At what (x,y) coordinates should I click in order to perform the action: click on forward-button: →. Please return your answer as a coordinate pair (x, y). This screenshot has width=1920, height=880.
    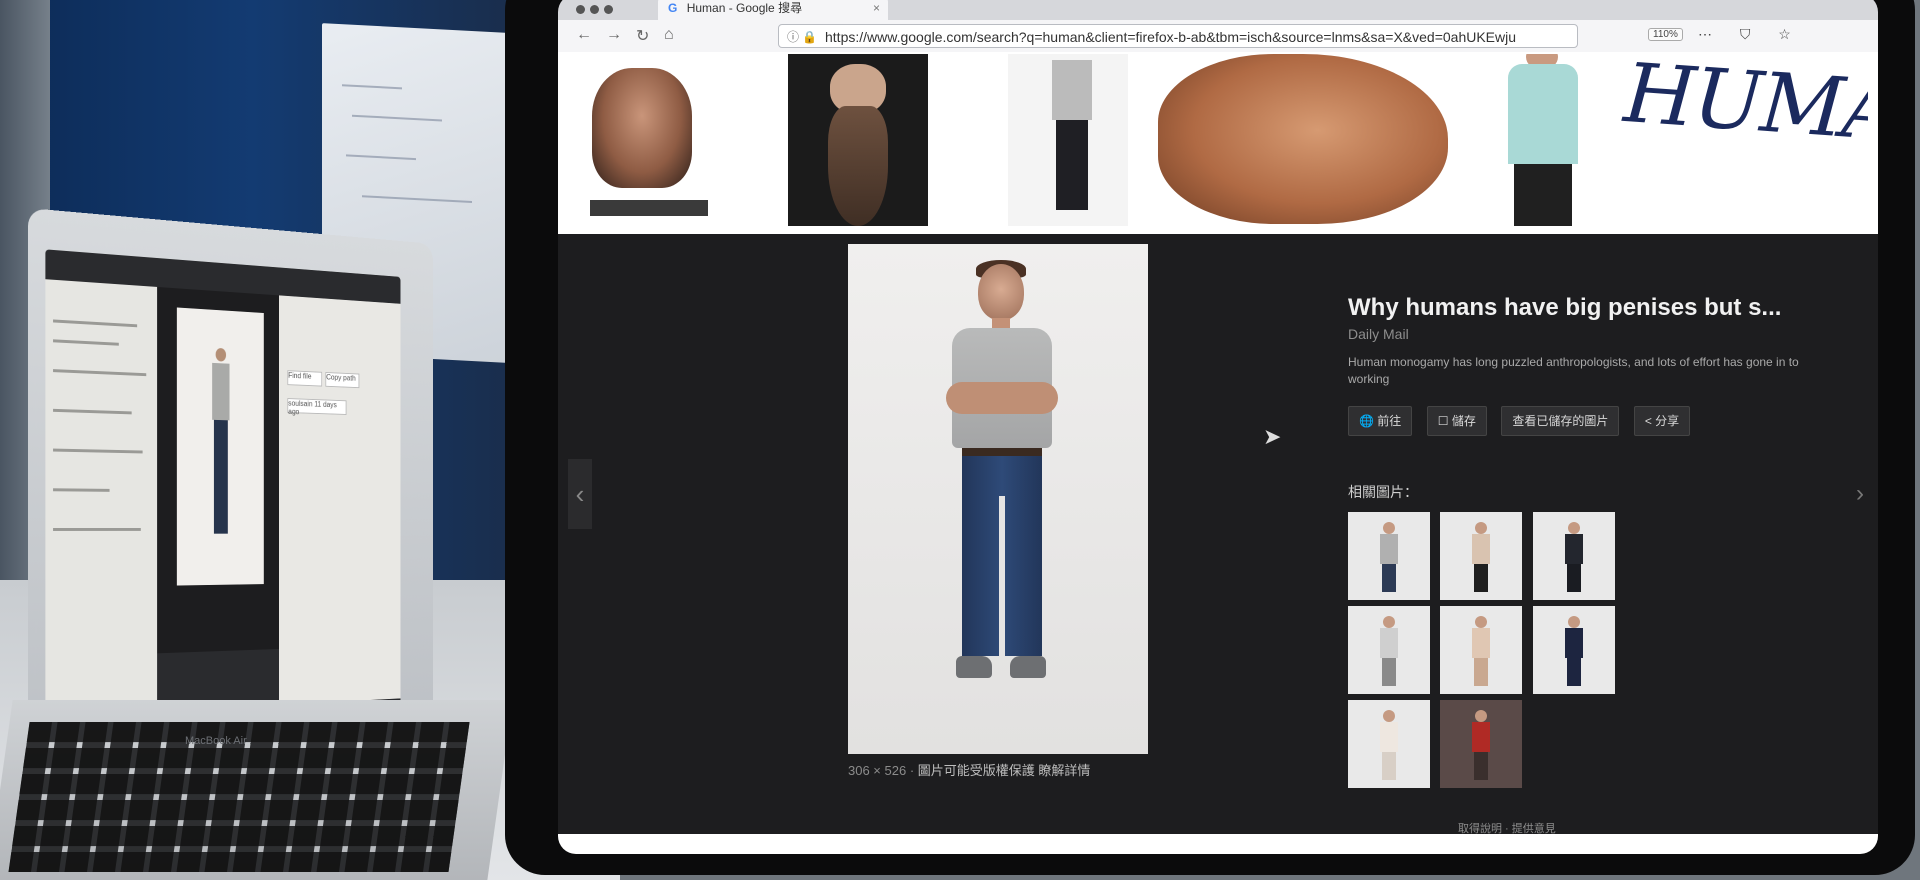
    Looking at the image, I should click on (614, 35).